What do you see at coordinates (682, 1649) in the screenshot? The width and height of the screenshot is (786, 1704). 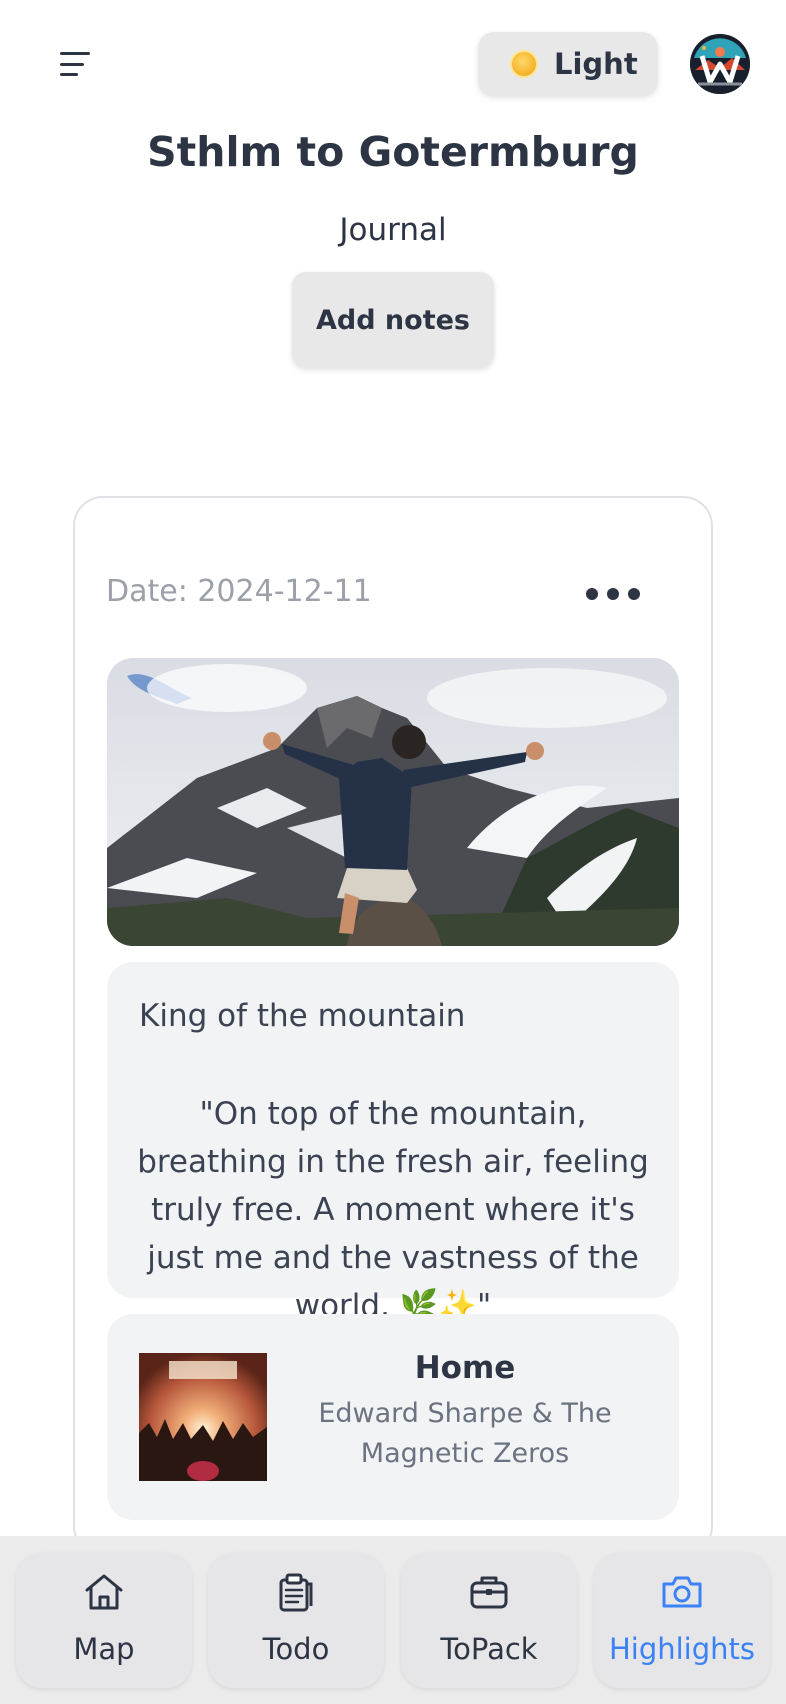 I see `nav-label-highlights: Highlights` at bounding box center [682, 1649].